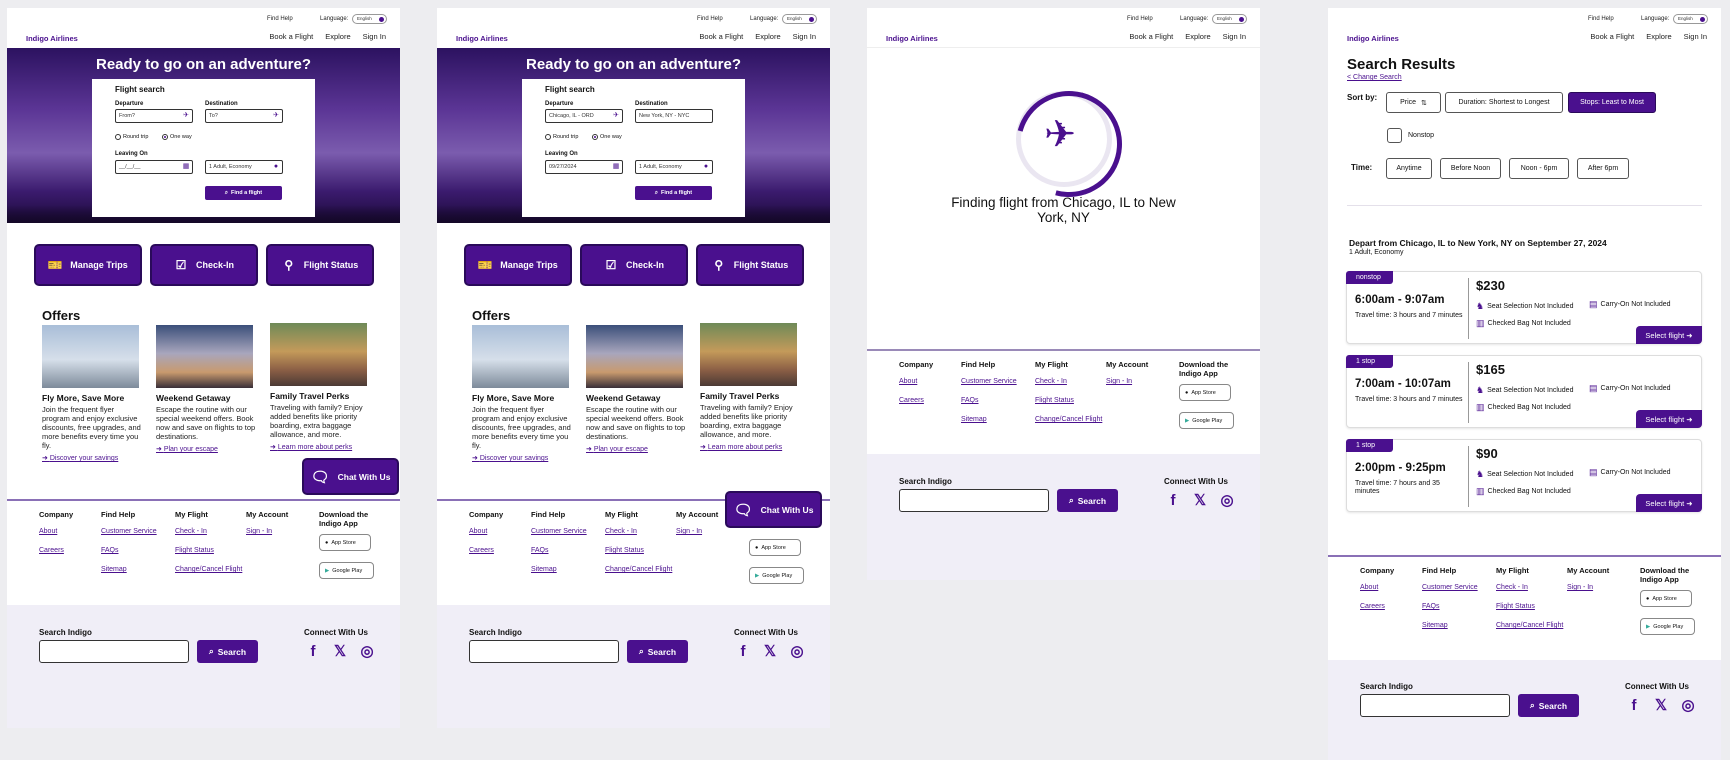 The image size is (1730, 760). I want to click on time-noon-6pm-button: Noon - 6pm, so click(1539, 168).